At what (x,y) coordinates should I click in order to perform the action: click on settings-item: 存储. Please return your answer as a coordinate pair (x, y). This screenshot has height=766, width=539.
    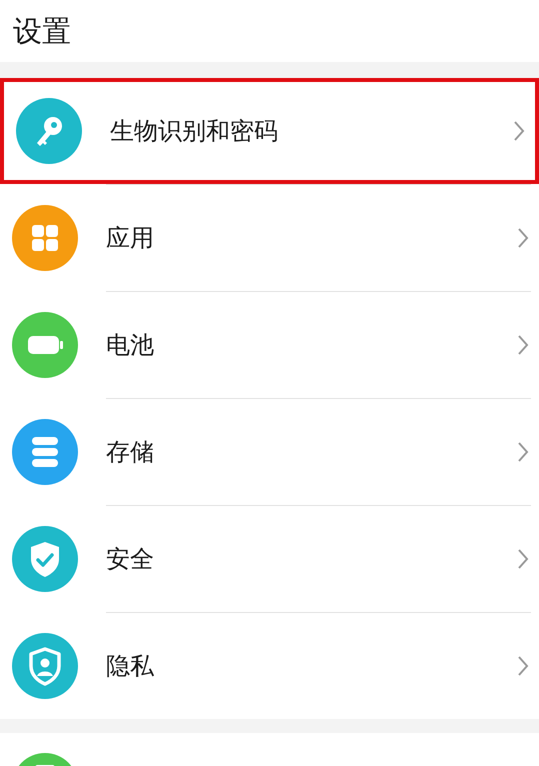
    Looking at the image, I should click on (269, 452).